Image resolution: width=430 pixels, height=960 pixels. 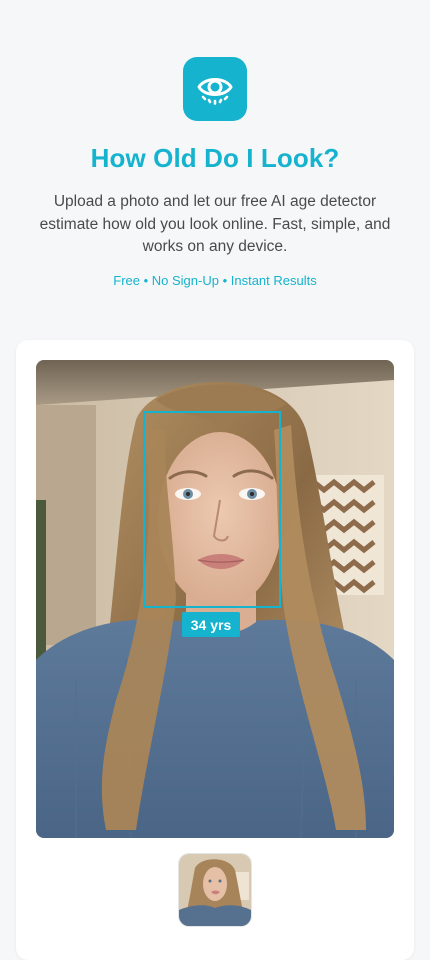 I want to click on app-logo, so click(x=215, y=89).